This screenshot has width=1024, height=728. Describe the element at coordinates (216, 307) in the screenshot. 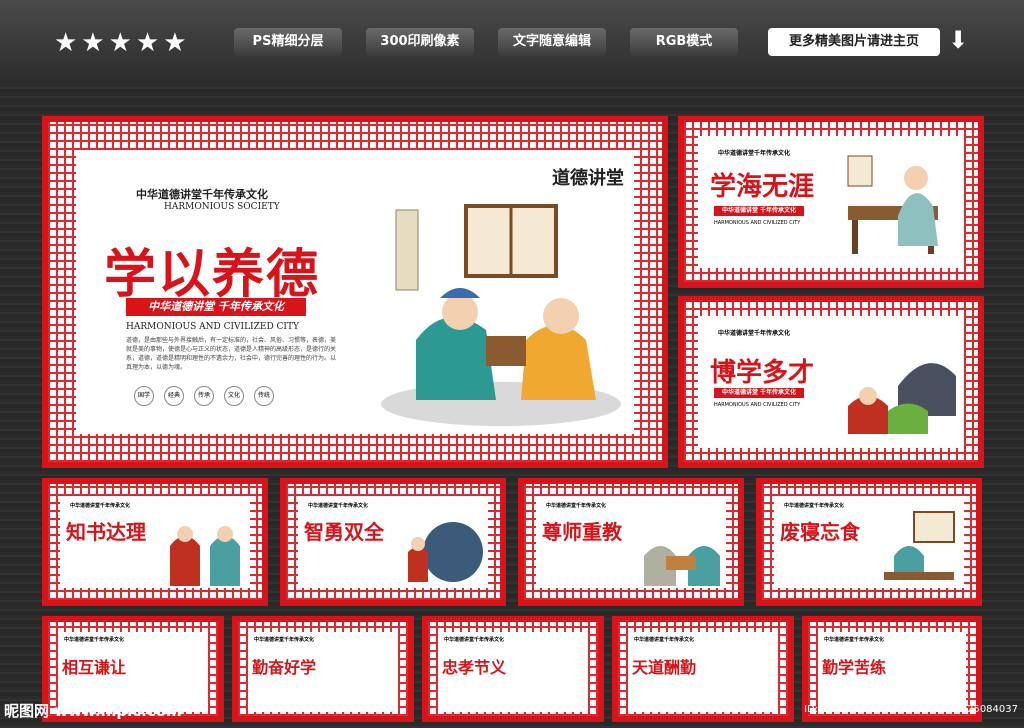

I see `main-ribbon: 中华道德讲堂 千年传承文化` at that location.